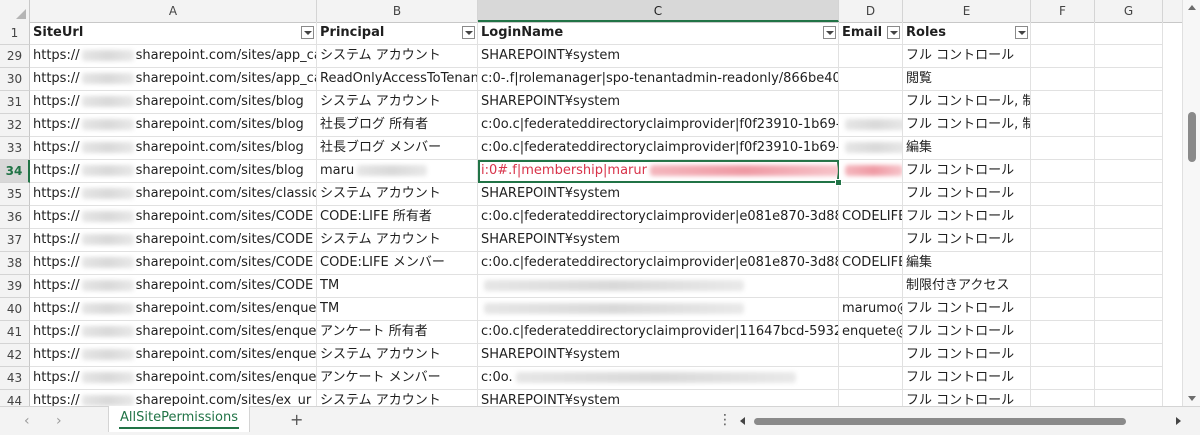 The image size is (1200, 435). What do you see at coordinates (658, 309) in the screenshot?
I see `cell-c` at bounding box center [658, 309].